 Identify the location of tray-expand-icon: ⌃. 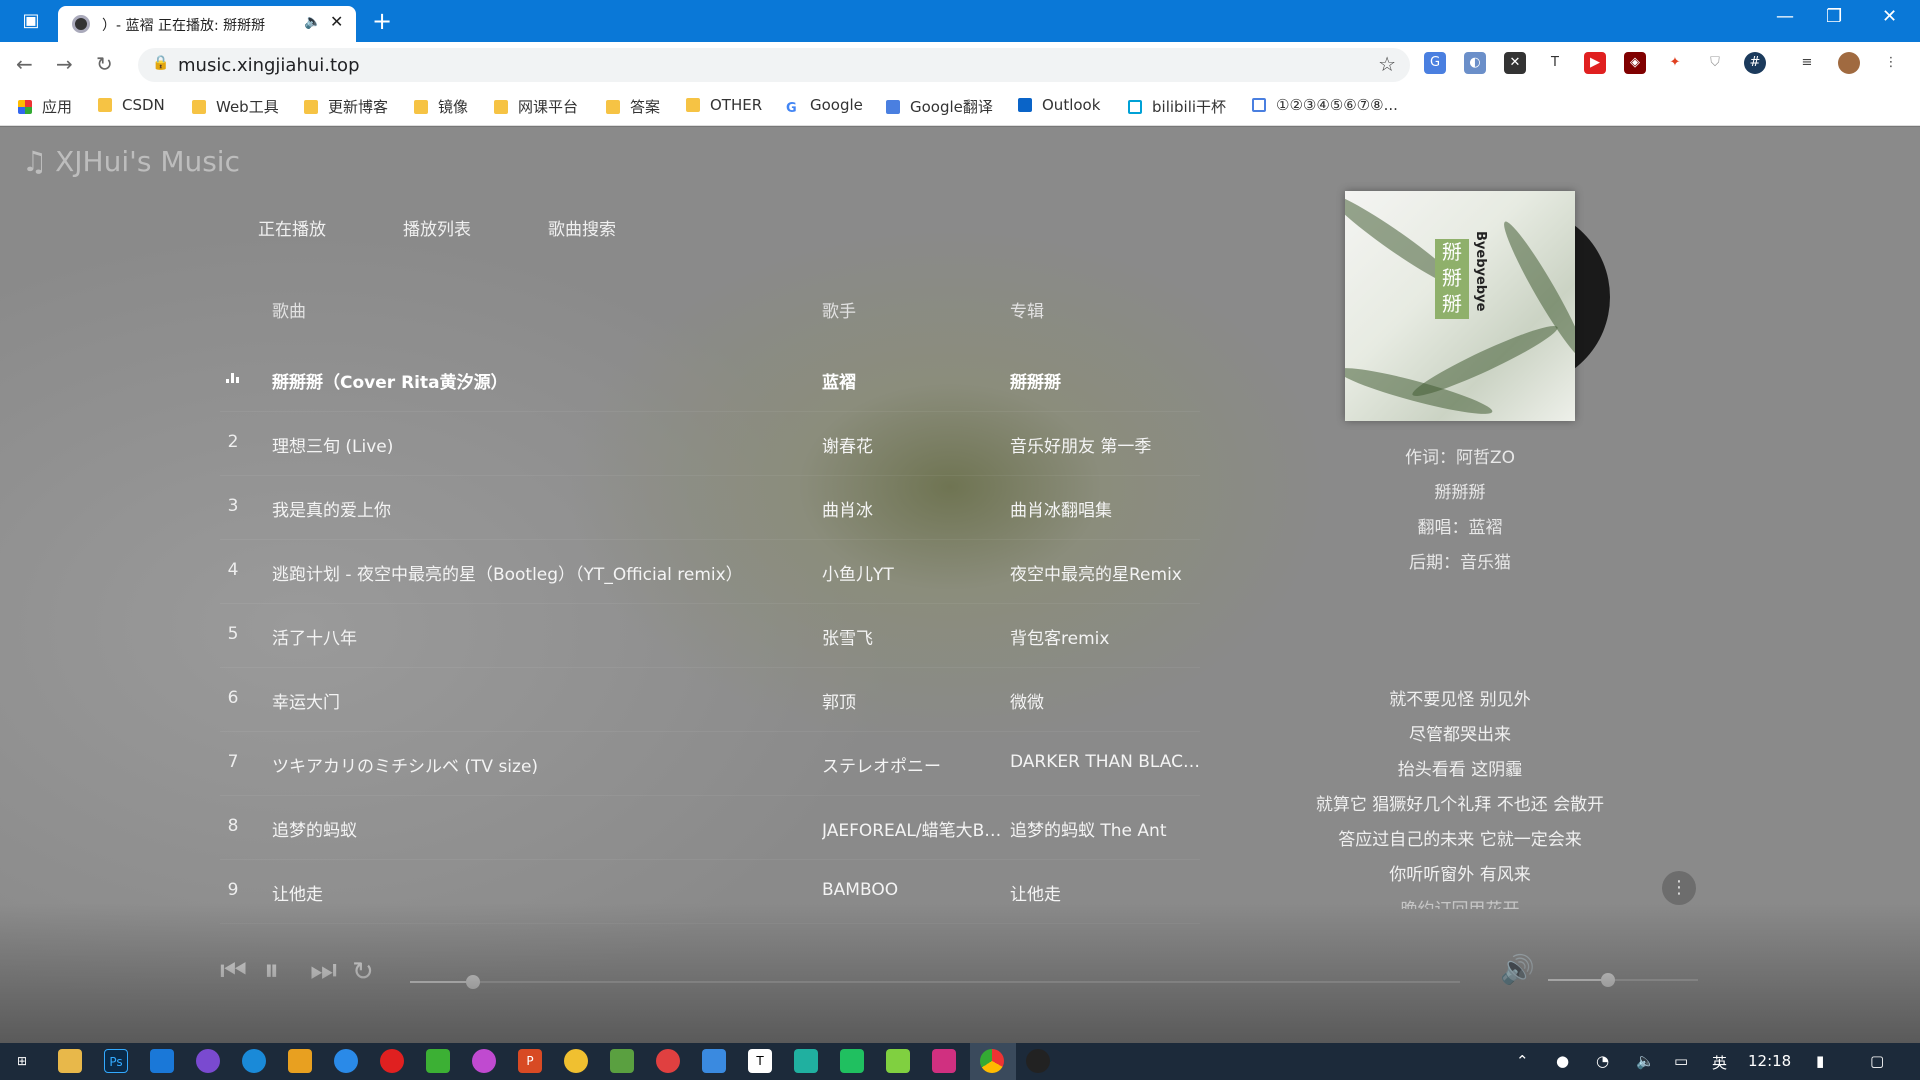
(1522, 1061).